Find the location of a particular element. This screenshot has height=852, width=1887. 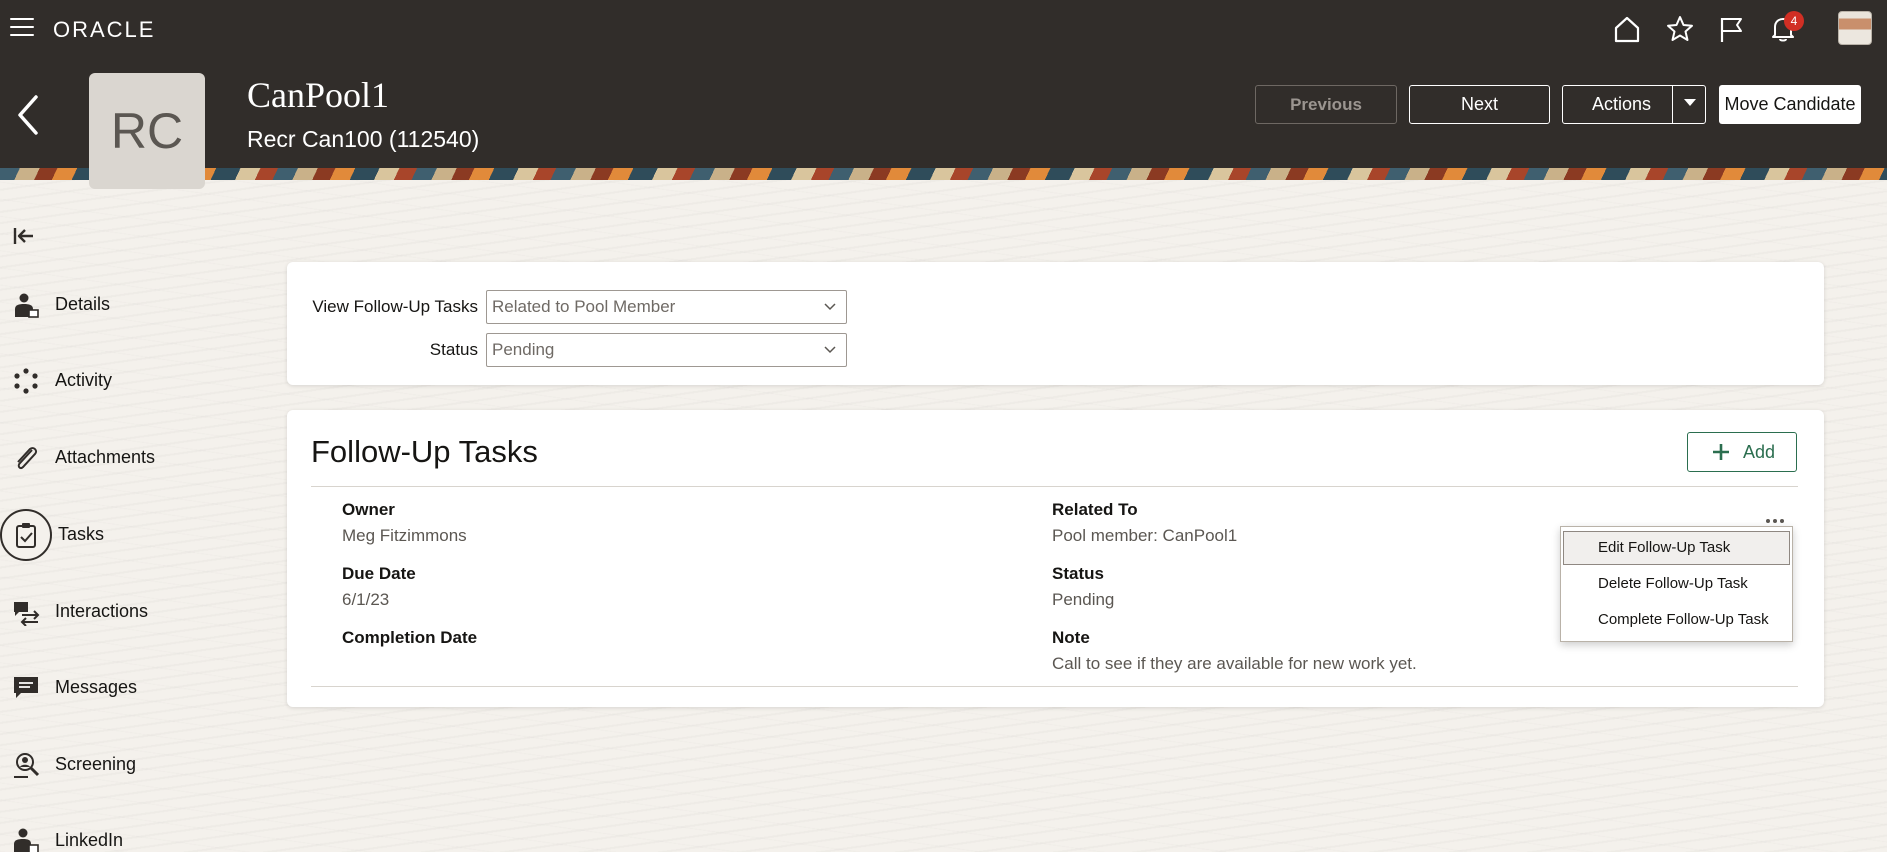

nav-item-interactions: Interactions is located at coordinates (135, 612).